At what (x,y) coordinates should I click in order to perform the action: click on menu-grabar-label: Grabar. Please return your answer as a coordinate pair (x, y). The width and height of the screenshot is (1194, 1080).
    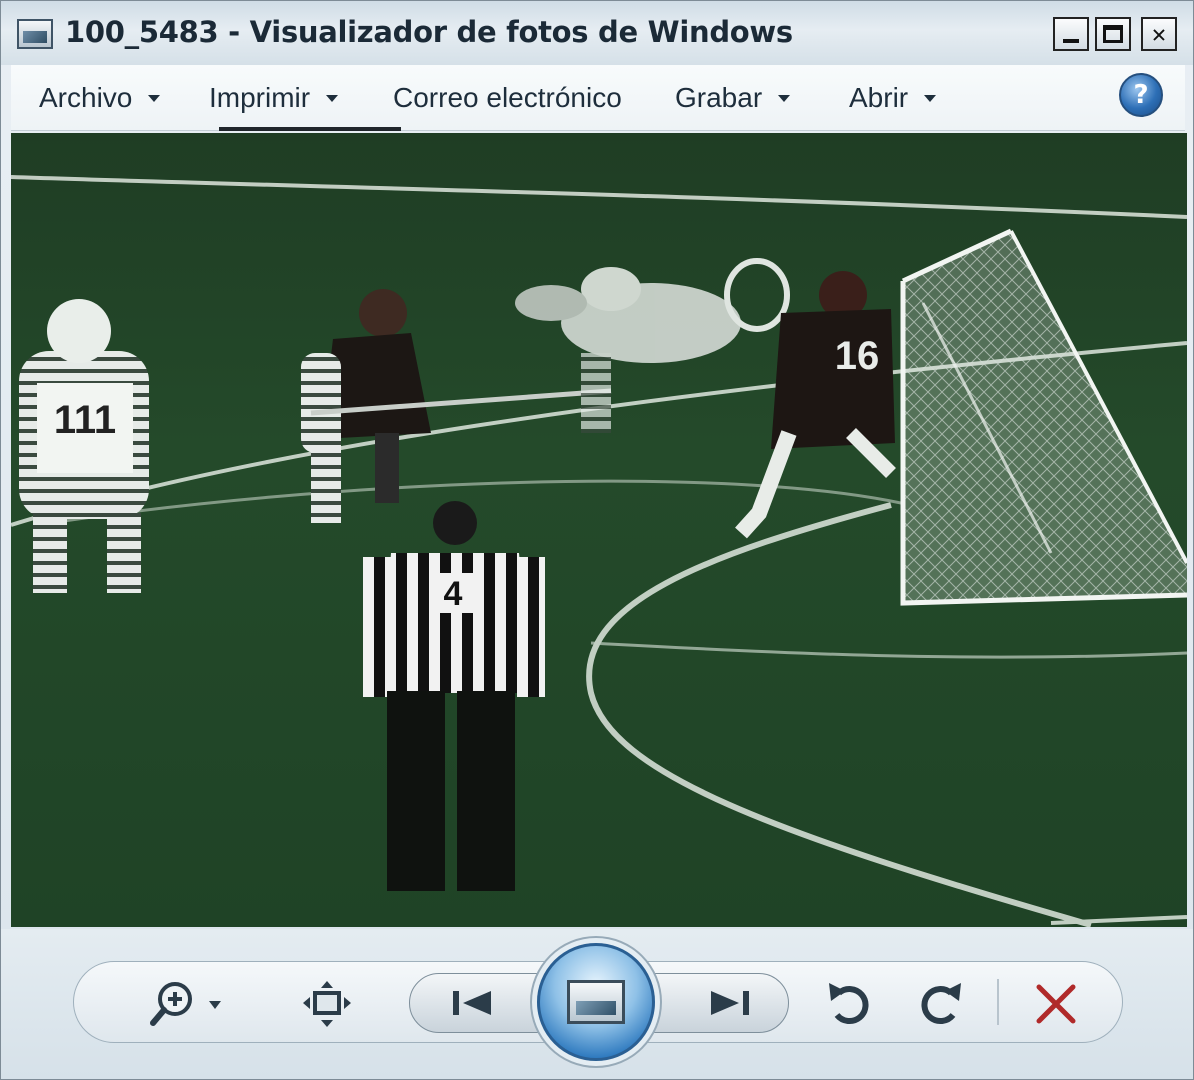
    Looking at the image, I should click on (719, 97).